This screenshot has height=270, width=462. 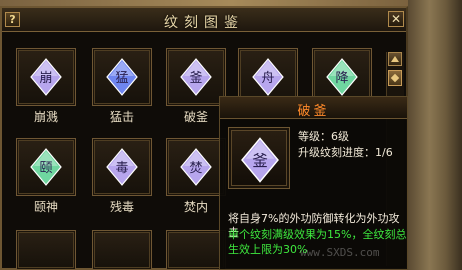 I want to click on engraving-slot-yishen: 颐, so click(x=46, y=167).